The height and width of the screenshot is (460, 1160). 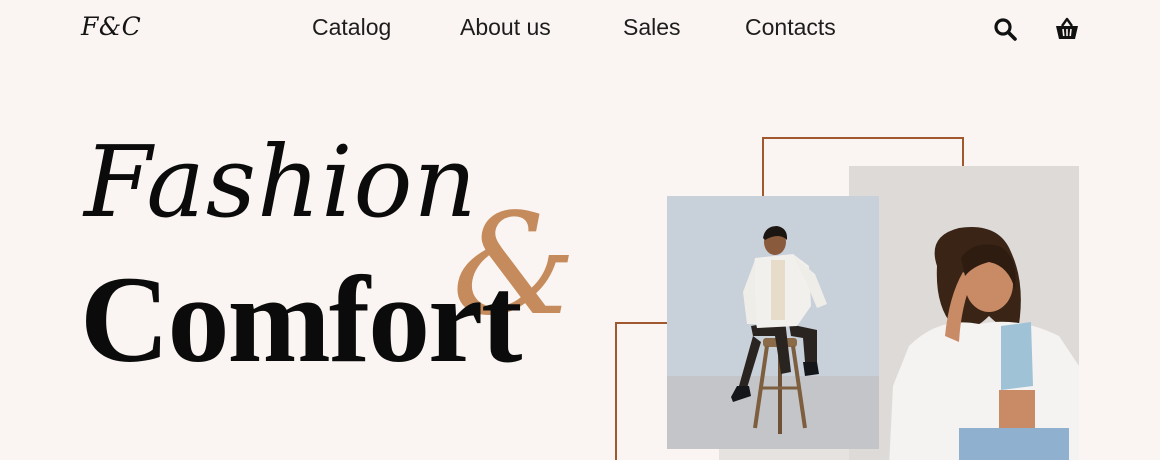 What do you see at coordinates (790, 27) in the screenshot?
I see `nav-contacts: Contacts` at bounding box center [790, 27].